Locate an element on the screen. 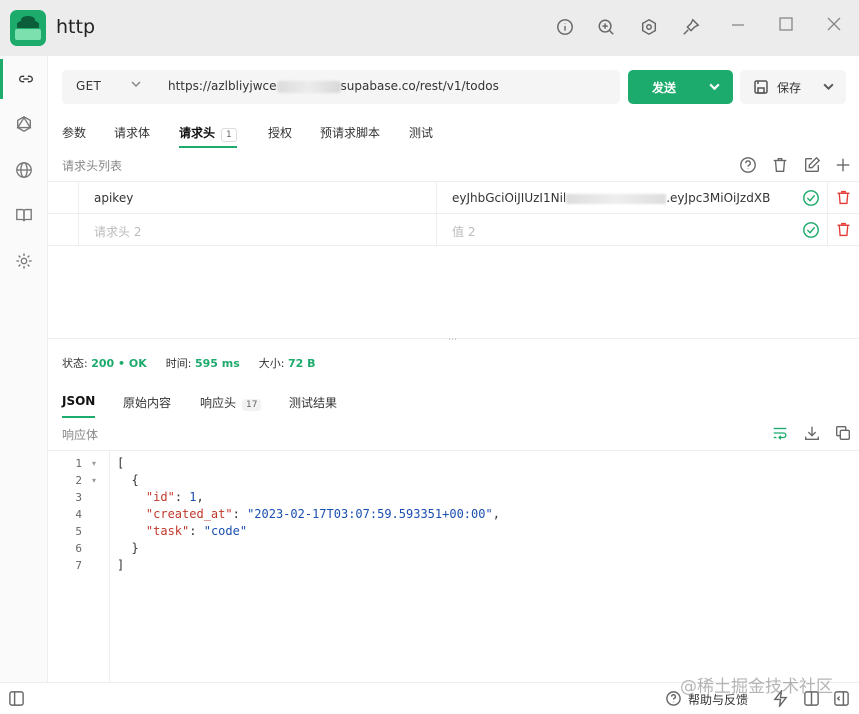 This screenshot has width=859, height=714. line-number: 4 is located at coordinates (78, 514).